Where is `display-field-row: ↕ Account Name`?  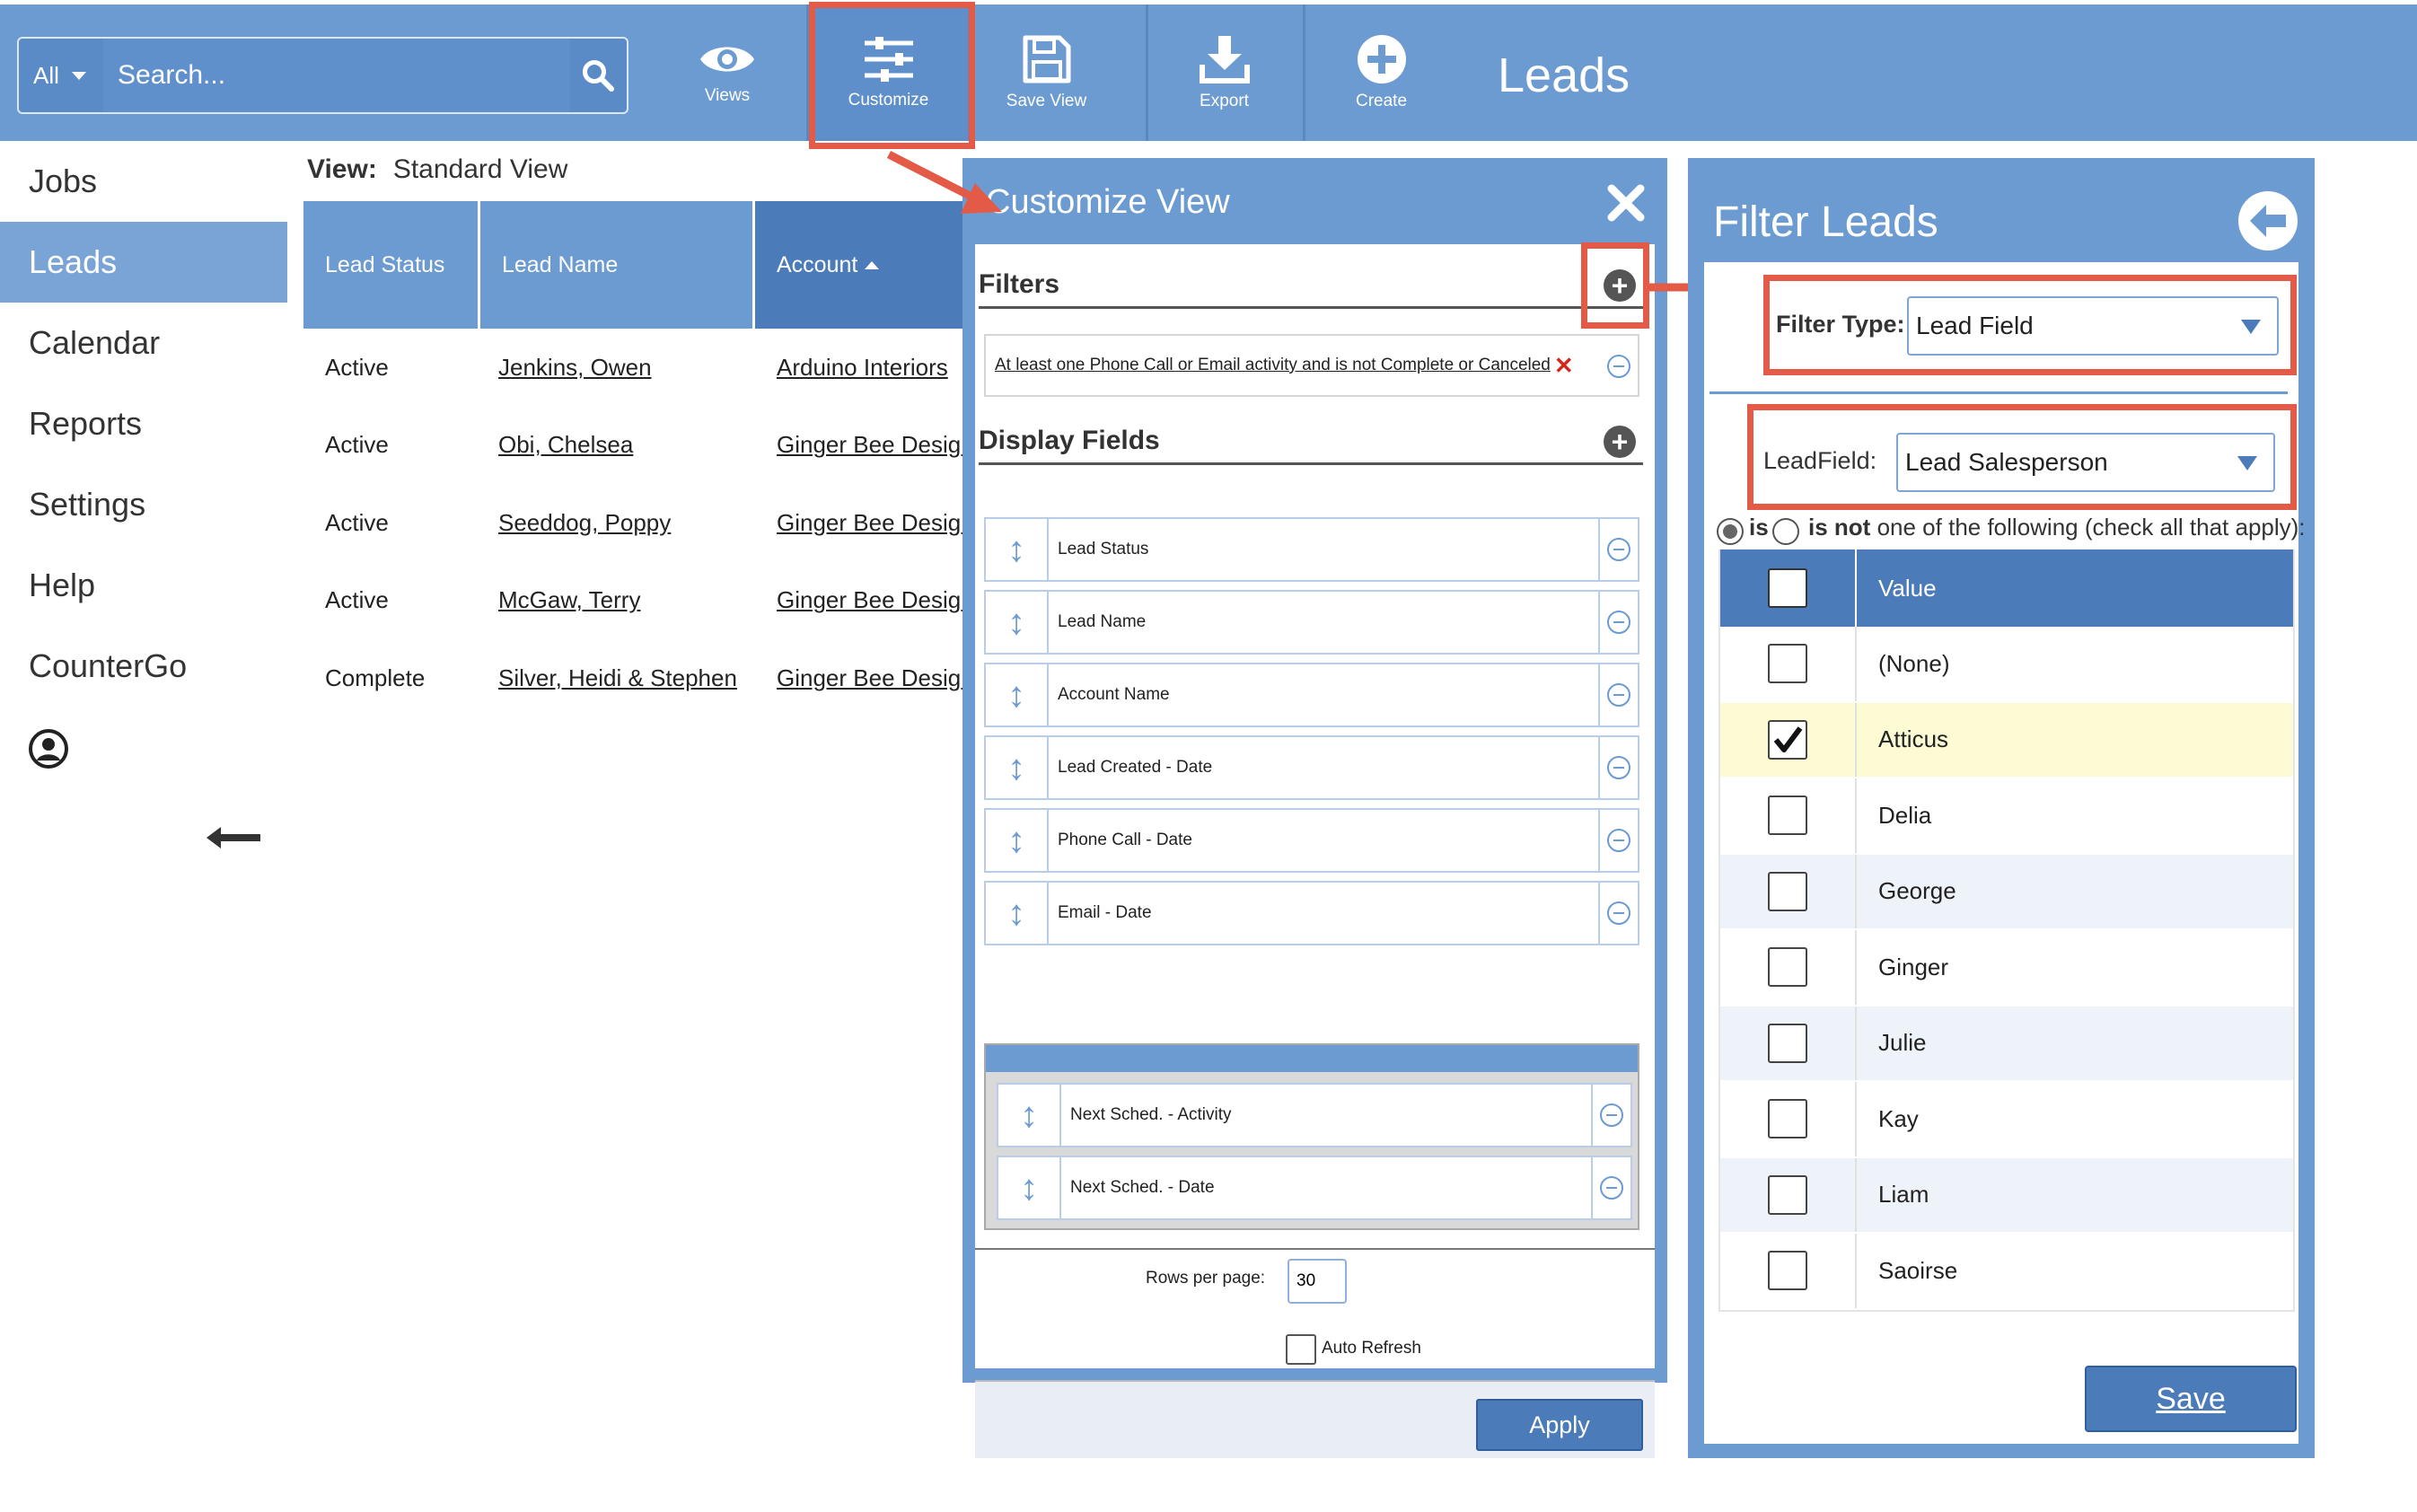 display-field-row: ↕ Account Name is located at coordinates (1311, 695).